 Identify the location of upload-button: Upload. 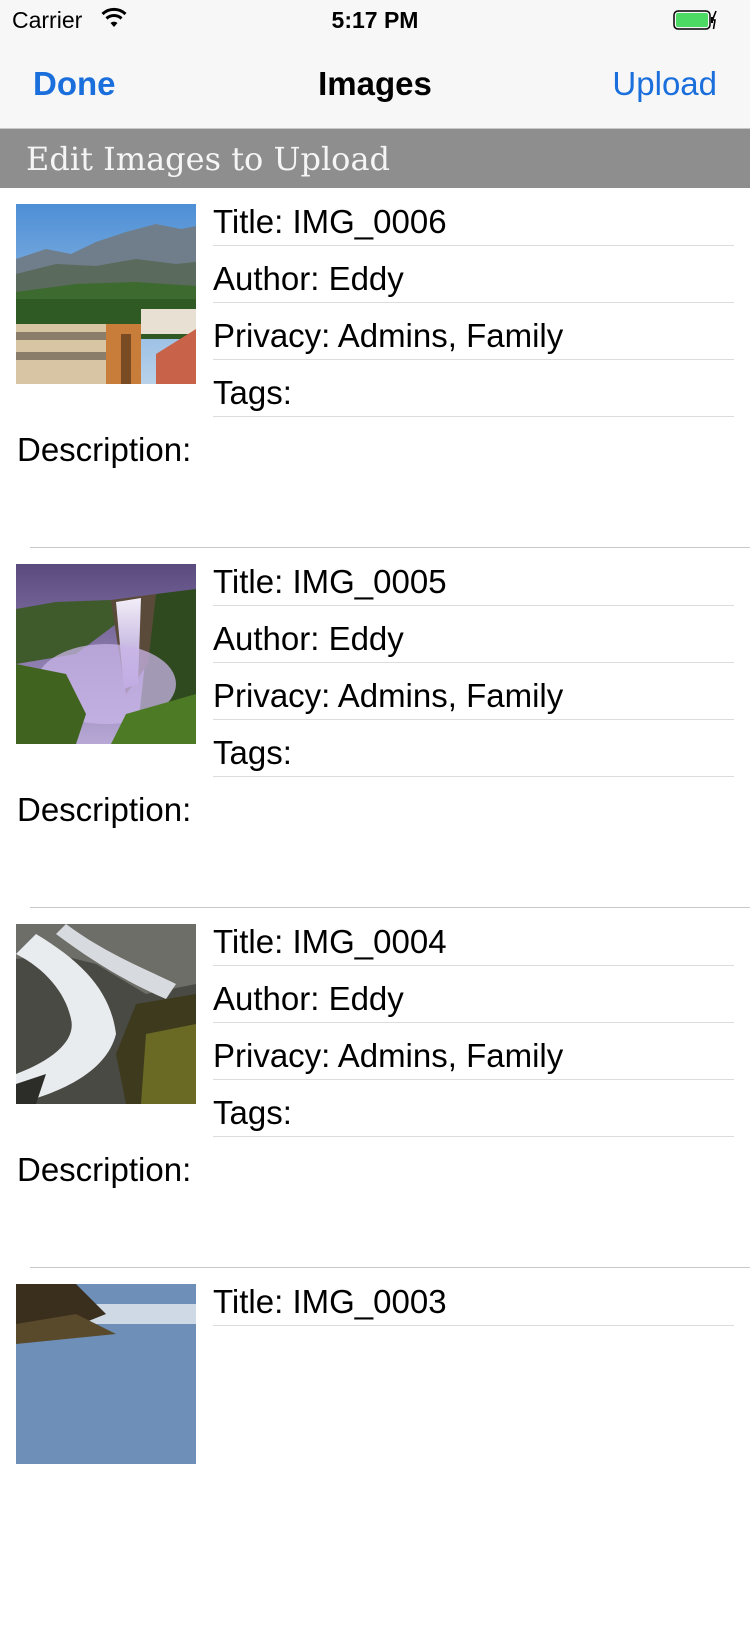
(664, 84).